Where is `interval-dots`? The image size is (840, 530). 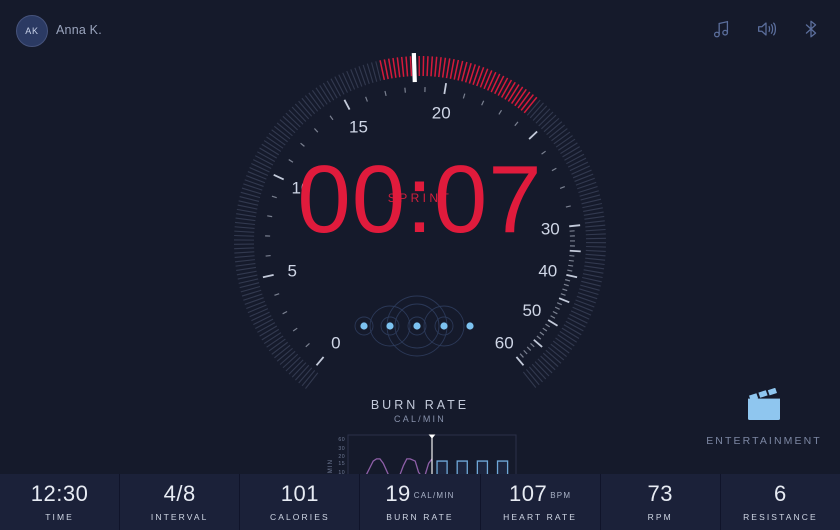
interval-dots is located at coordinates (414, 326).